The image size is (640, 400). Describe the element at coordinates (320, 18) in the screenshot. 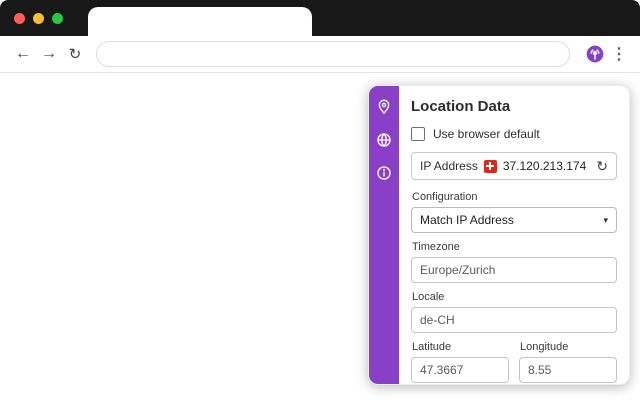

I see `titlebar` at that location.